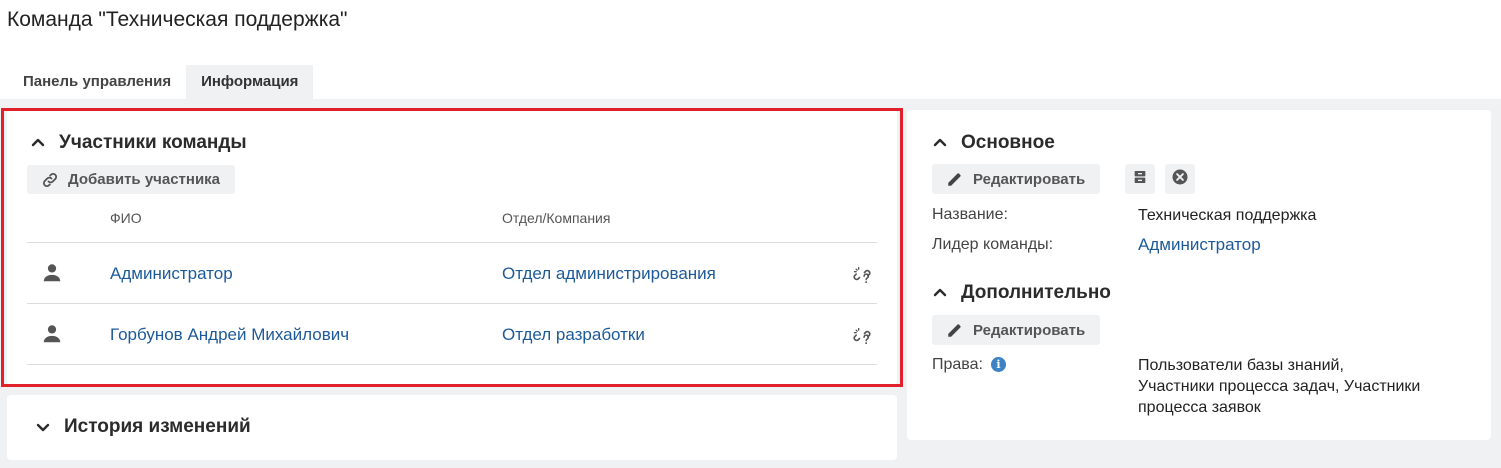  What do you see at coordinates (993, 244) in the screenshot?
I see `leader-label: Лидер команды:` at bounding box center [993, 244].